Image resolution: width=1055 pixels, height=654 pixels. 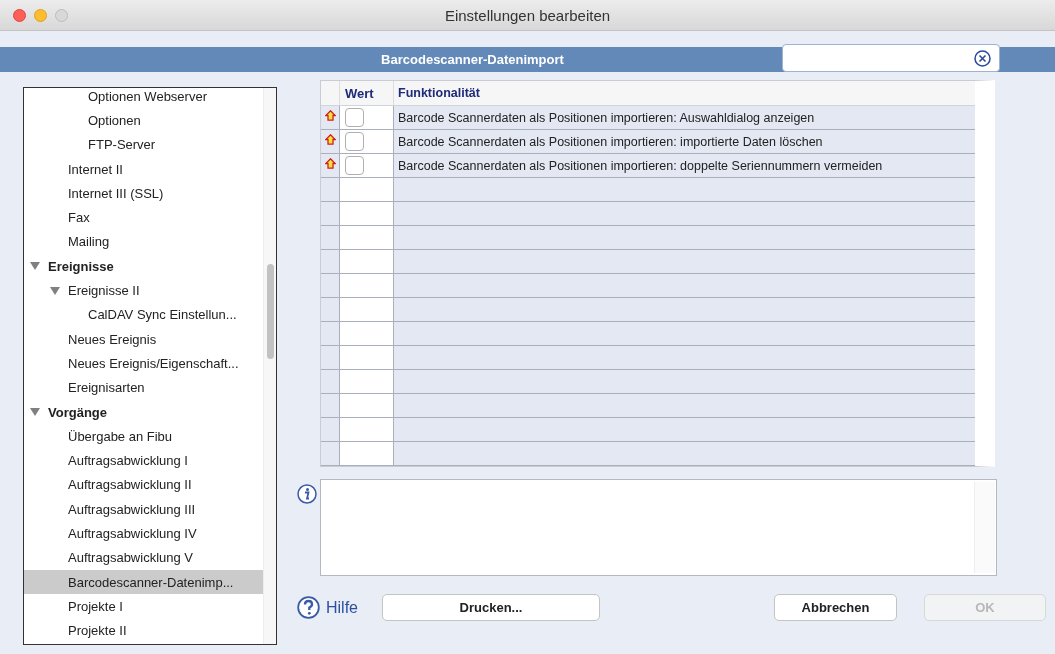 I want to click on tree-item: Auftragsabwicklung III, so click(x=143, y=509).